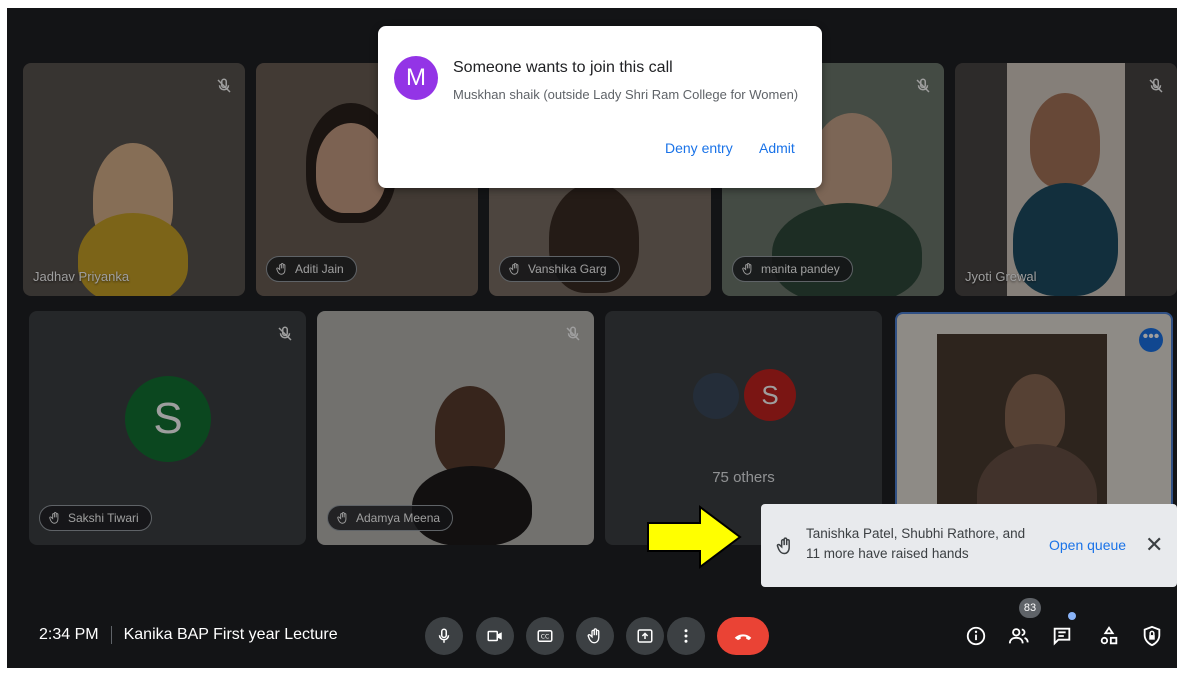 The image size is (1185, 673). I want to click on raise-hand-button, so click(595, 636).